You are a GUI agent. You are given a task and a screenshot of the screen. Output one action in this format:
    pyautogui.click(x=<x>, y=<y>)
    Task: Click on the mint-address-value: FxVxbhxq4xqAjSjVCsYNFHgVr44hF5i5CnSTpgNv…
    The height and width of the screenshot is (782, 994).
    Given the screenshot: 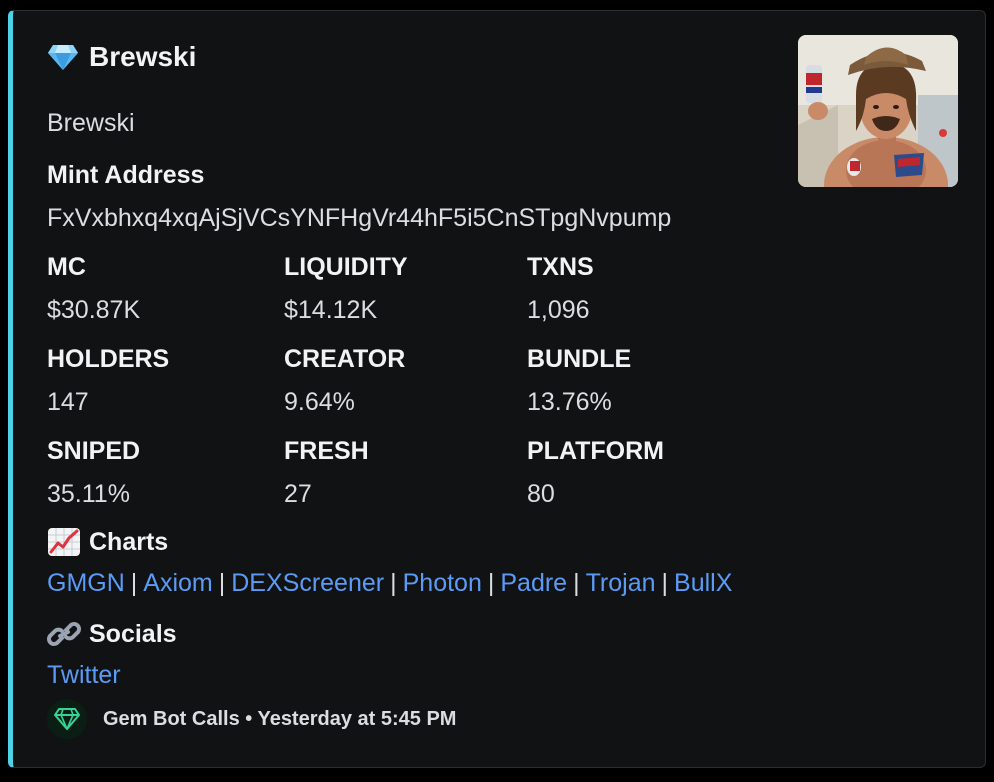 What is the action you would take?
    pyautogui.click(x=359, y=218)
    